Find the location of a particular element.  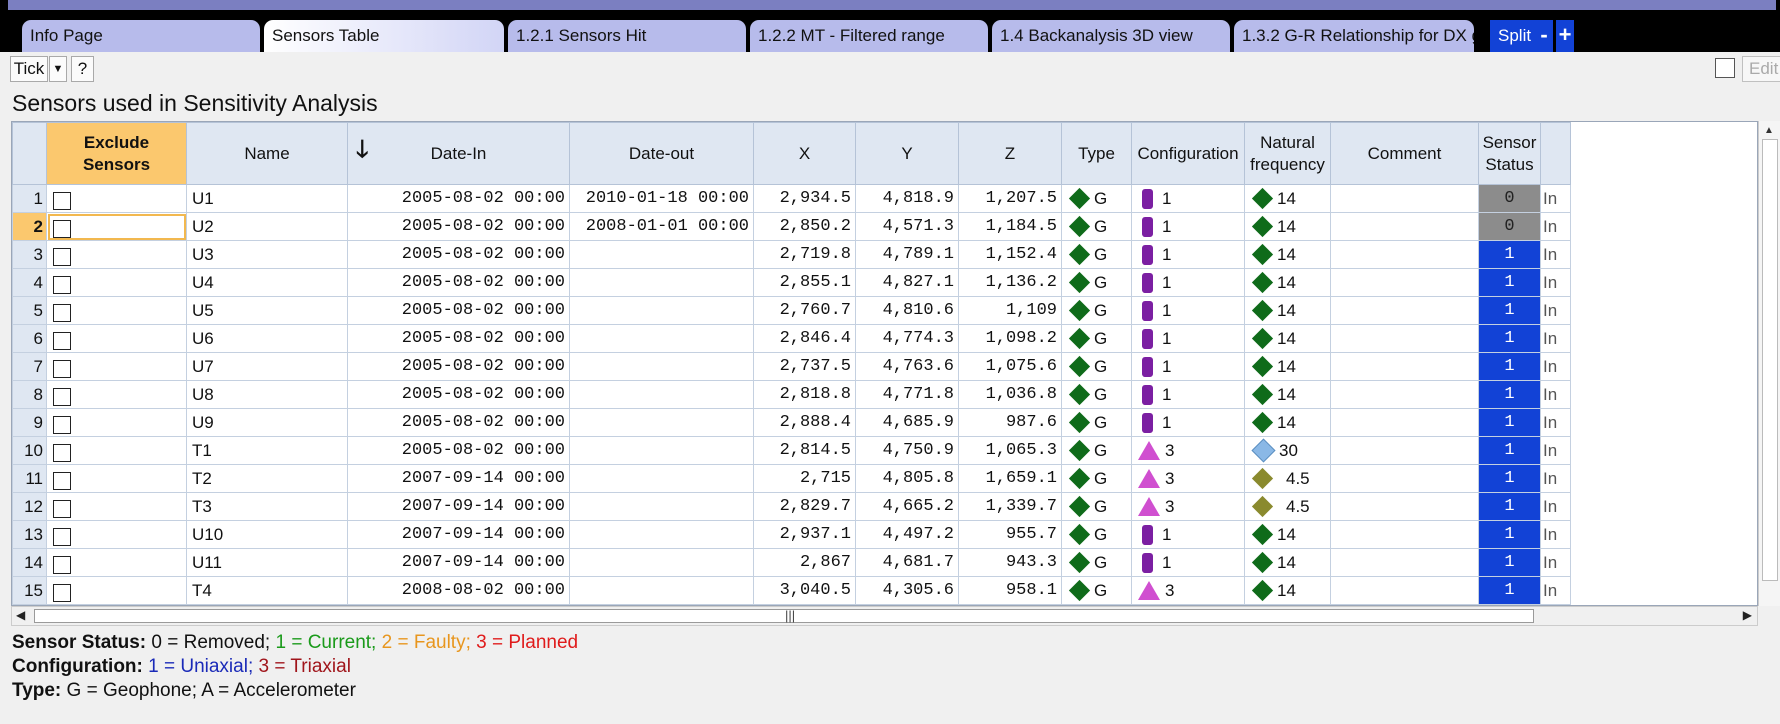

col-header-sensor-status: Sensor Status is located at coordinates (1509, 153).